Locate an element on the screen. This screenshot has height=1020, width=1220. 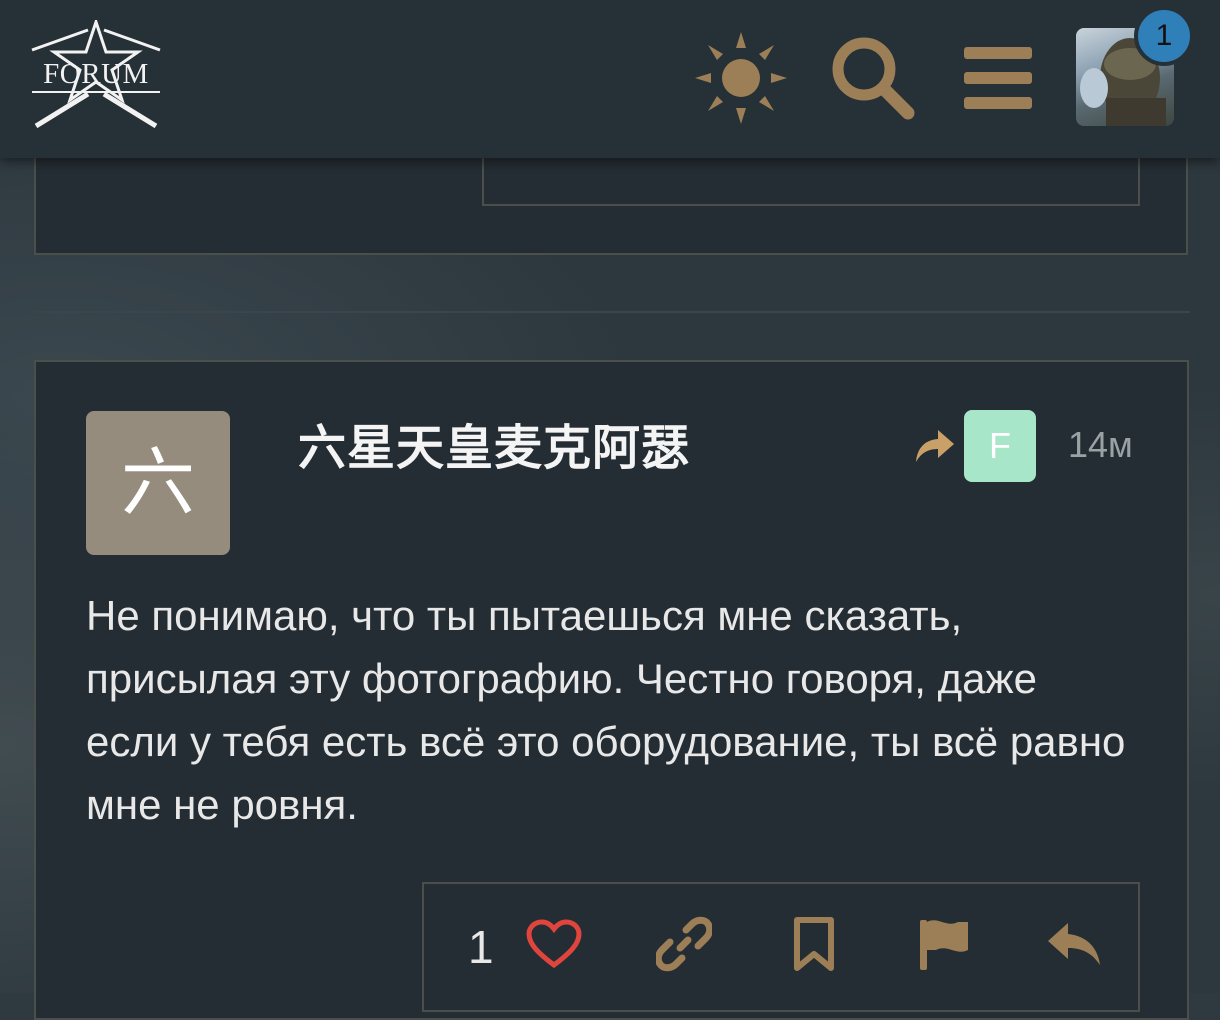
reply-icon is located at coordinates (1074, 944).